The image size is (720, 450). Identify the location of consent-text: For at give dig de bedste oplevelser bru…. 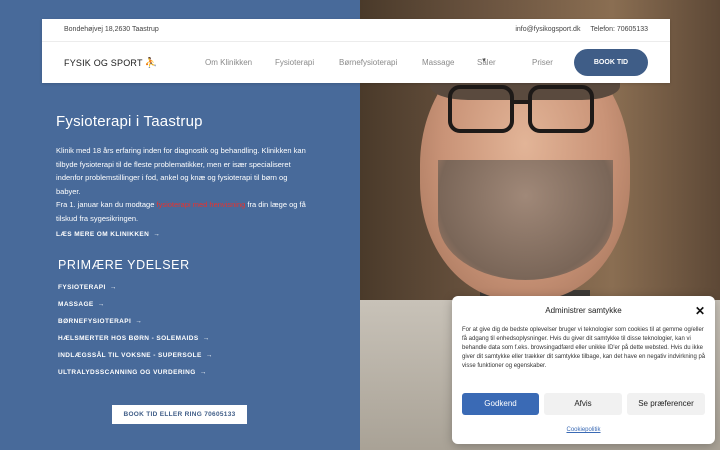
(584, 348).